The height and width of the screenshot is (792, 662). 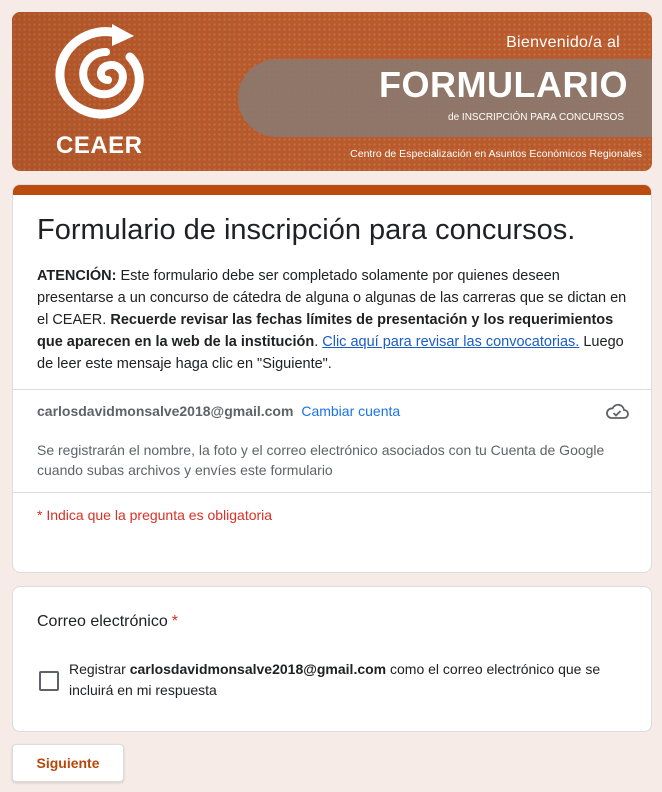 I want to click on label-prefix: Registrar, so click(x=99, y=669).